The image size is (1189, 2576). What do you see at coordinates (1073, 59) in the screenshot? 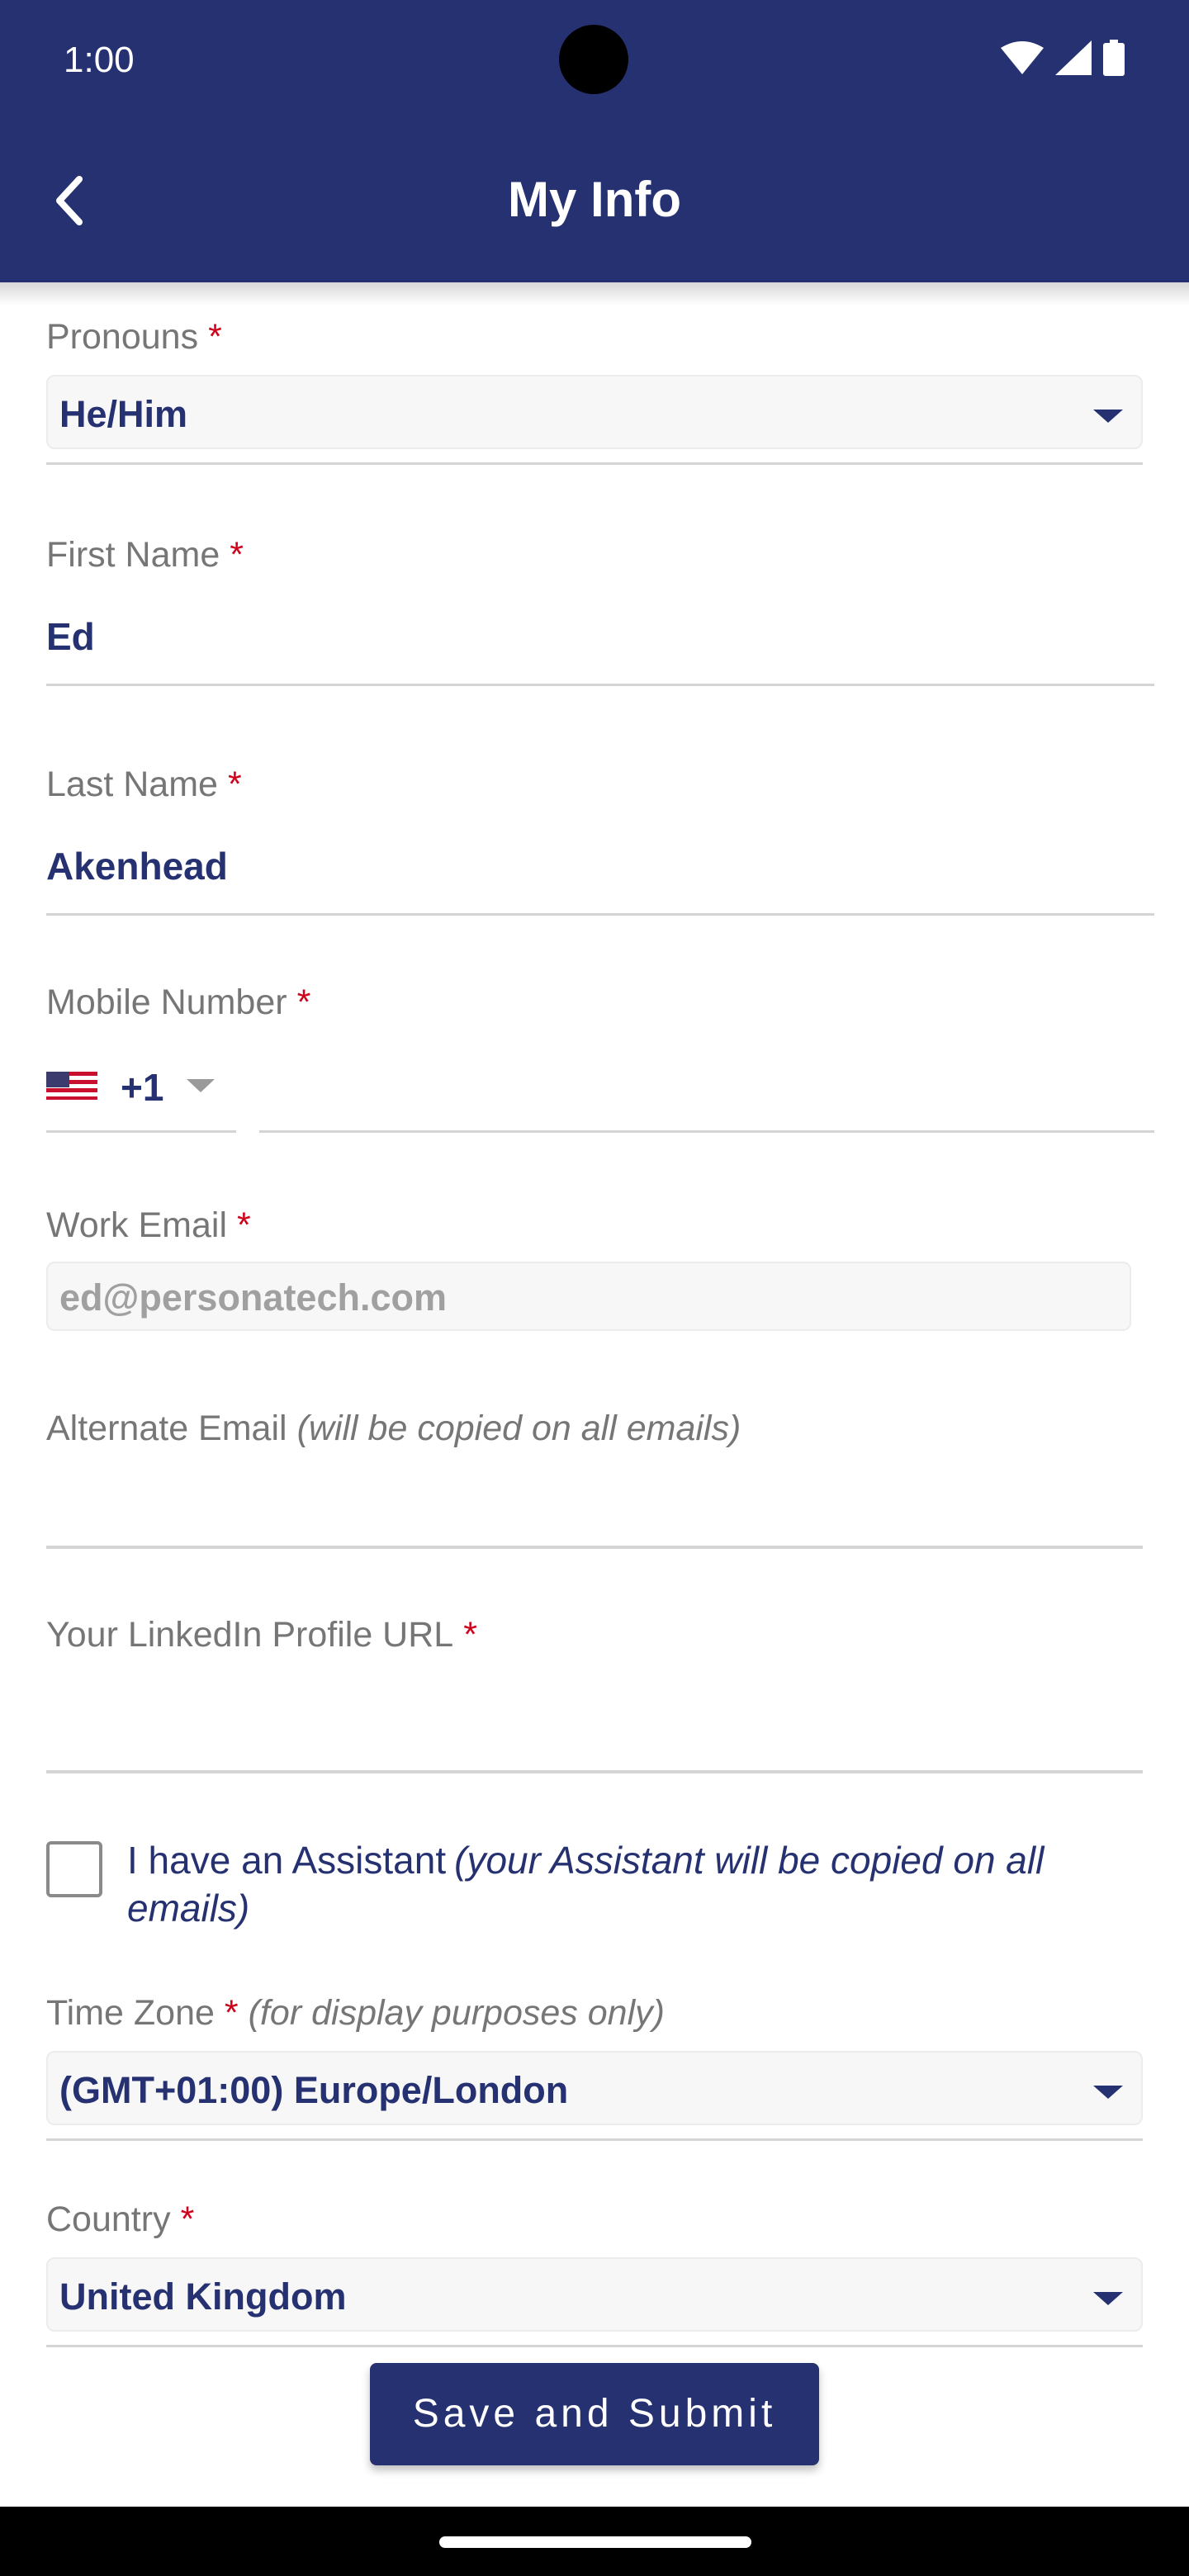
I see `signal-icon` at bounding box center [1073, 59].